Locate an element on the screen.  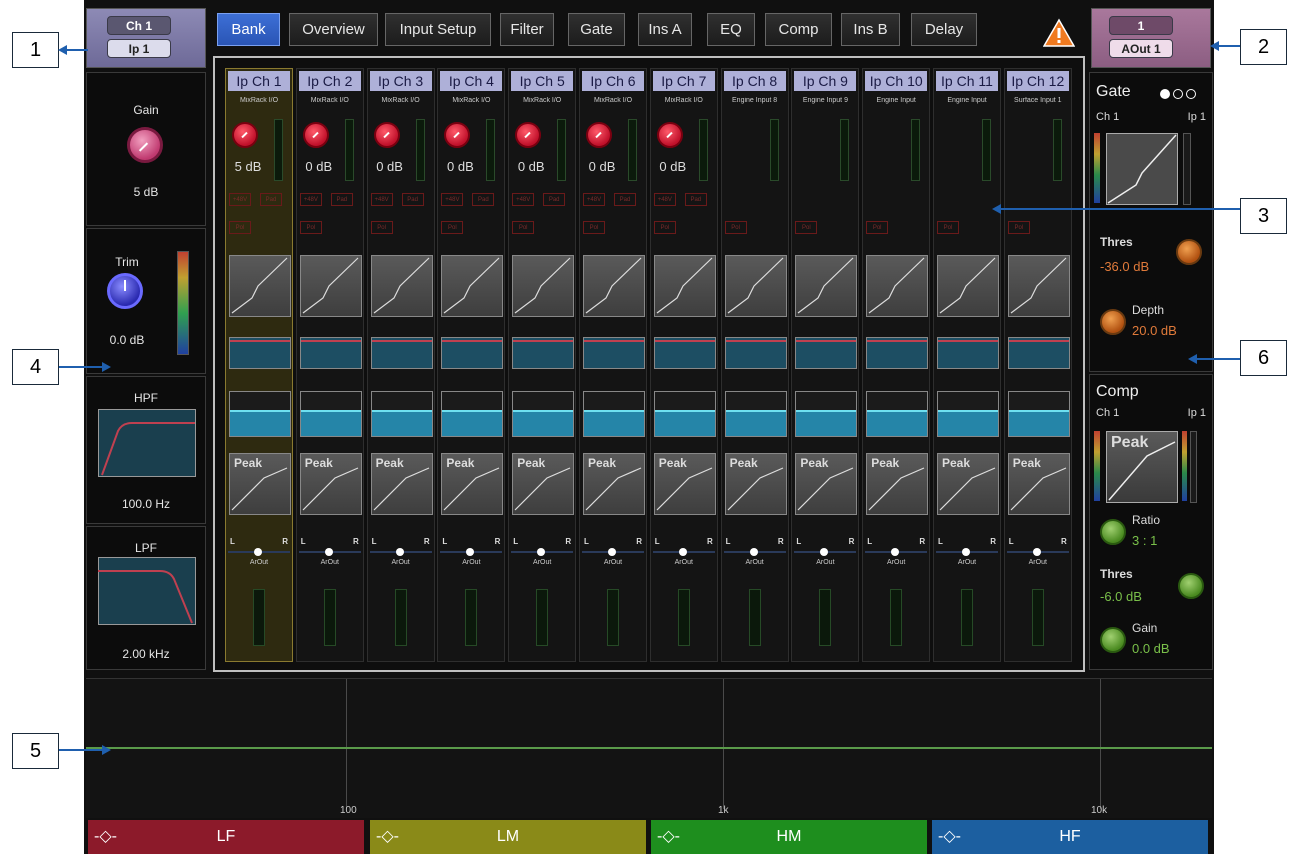
hpf-panel: HPF 100.0 Hz is located at coordinates (146, 450).